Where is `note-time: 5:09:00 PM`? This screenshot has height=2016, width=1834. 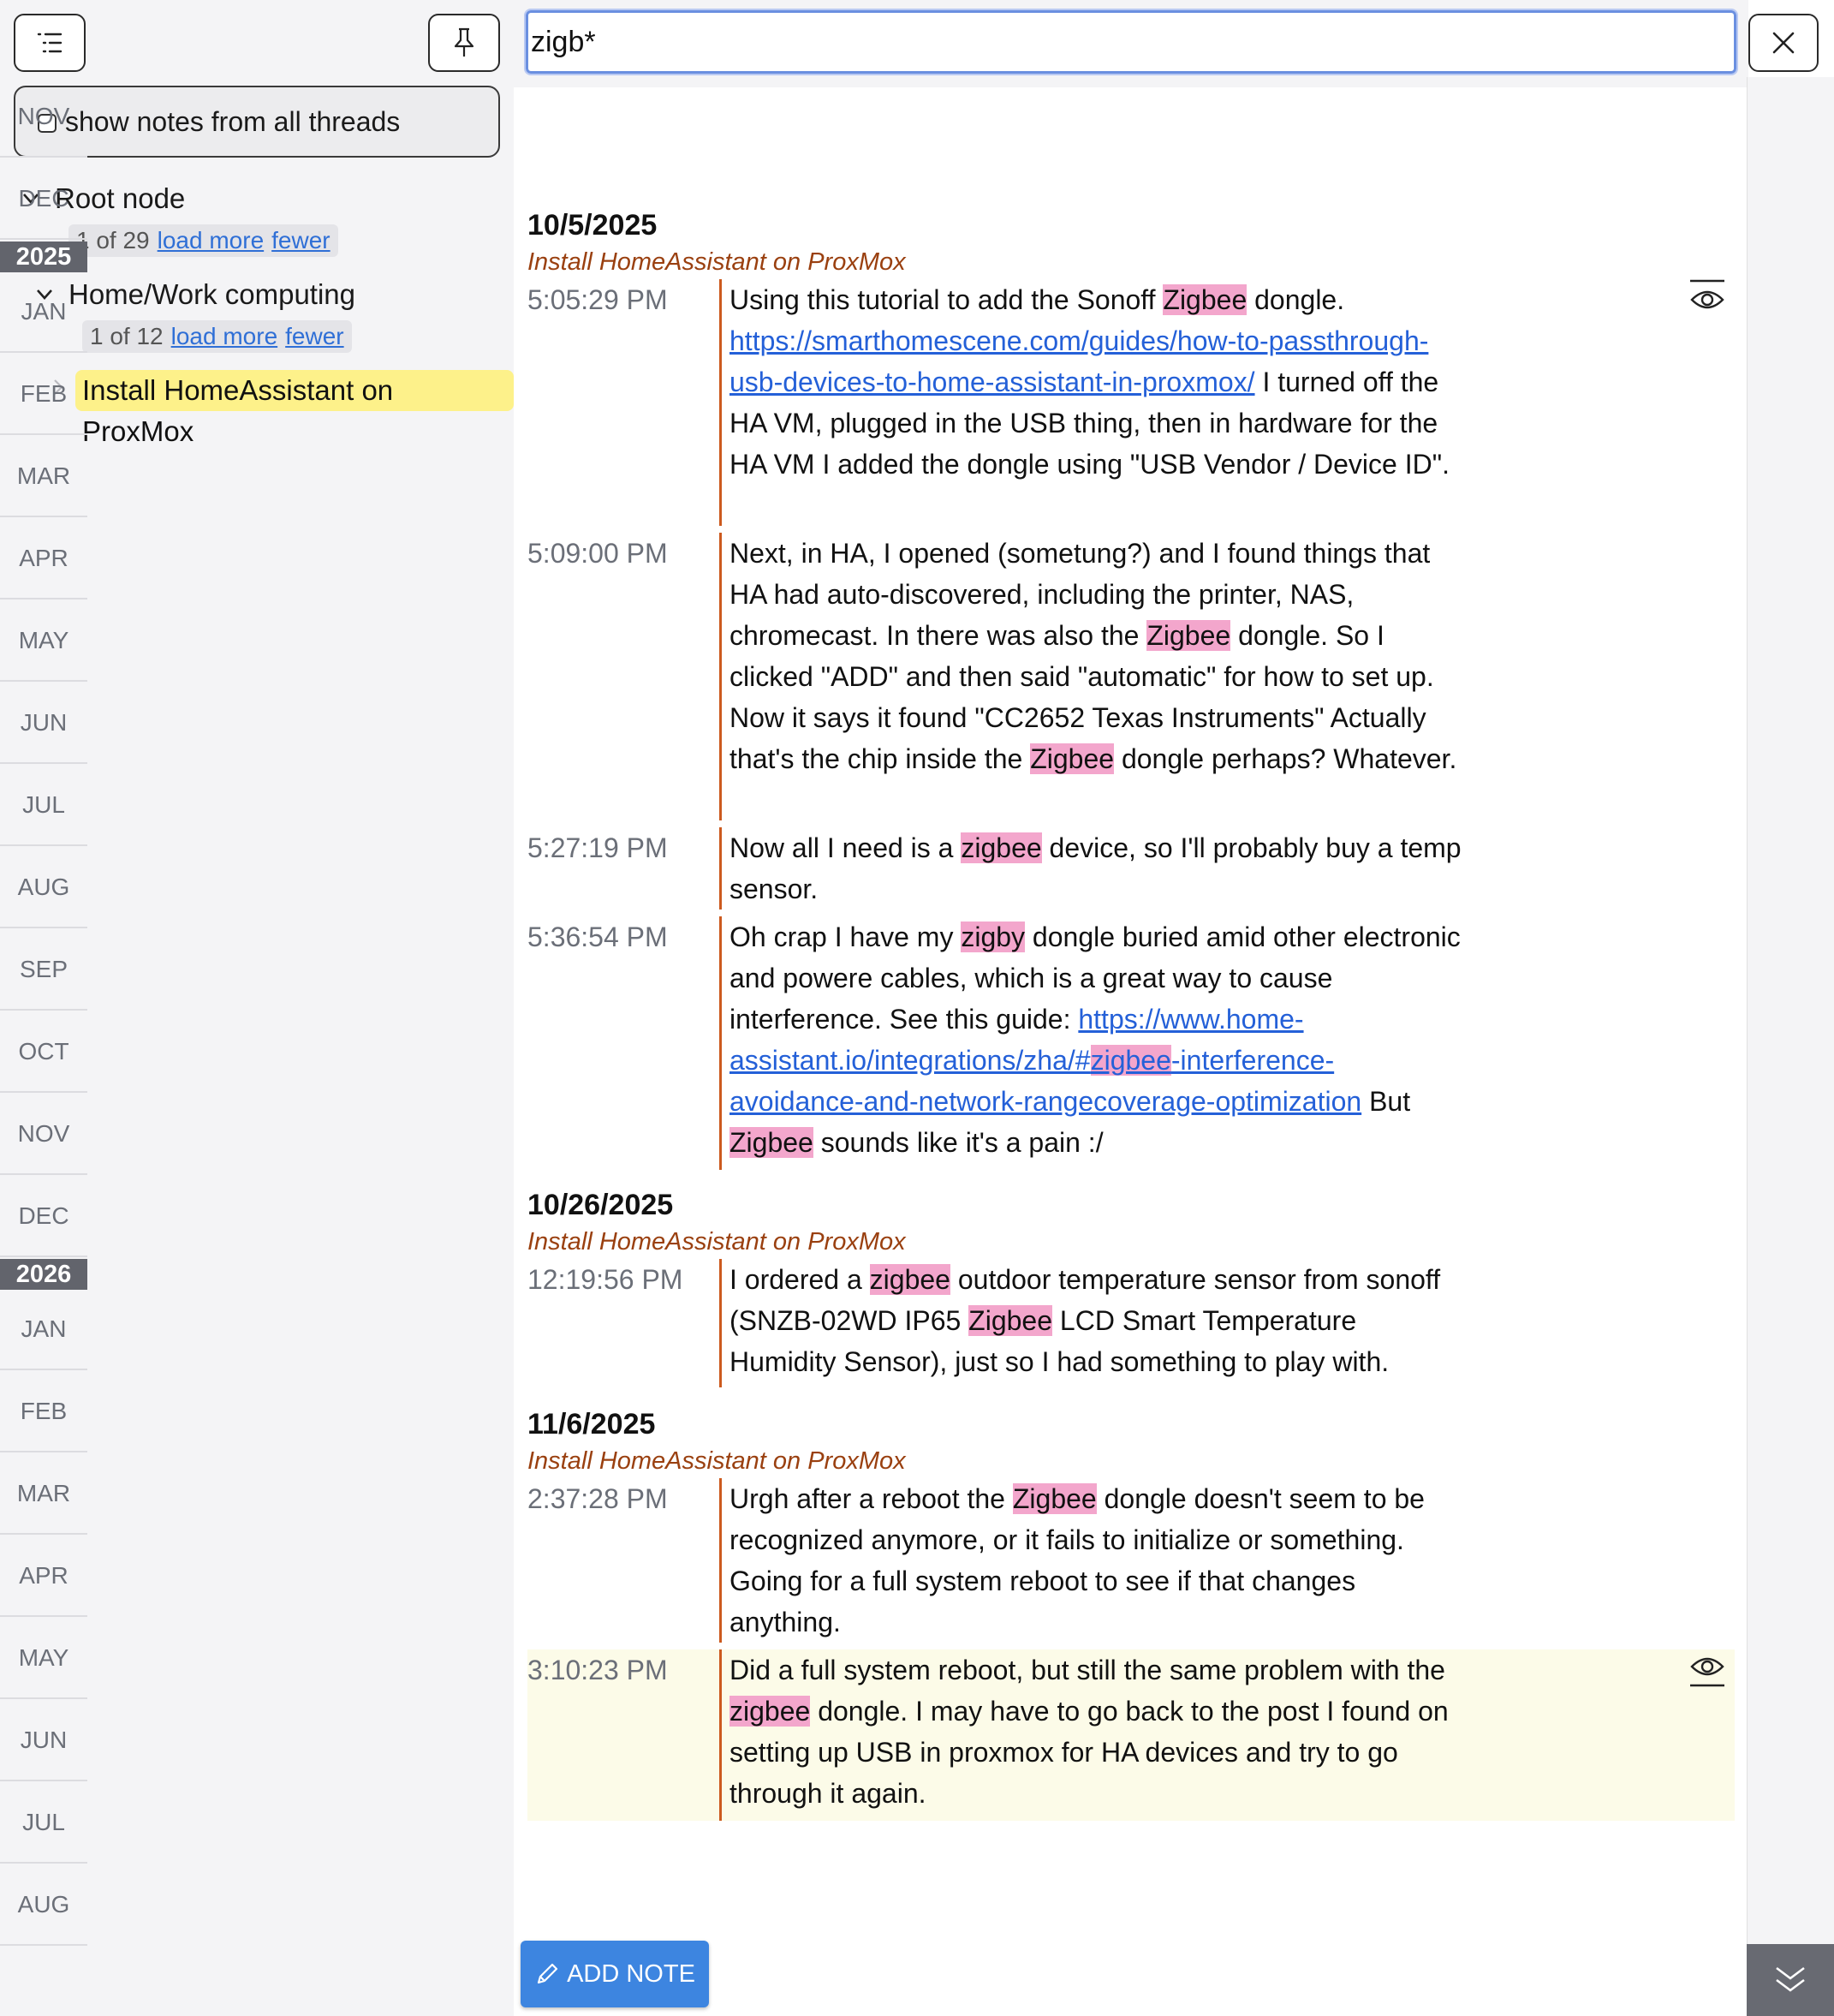 note-time: 5:09:00 PM is located at coordinates (597, 553).